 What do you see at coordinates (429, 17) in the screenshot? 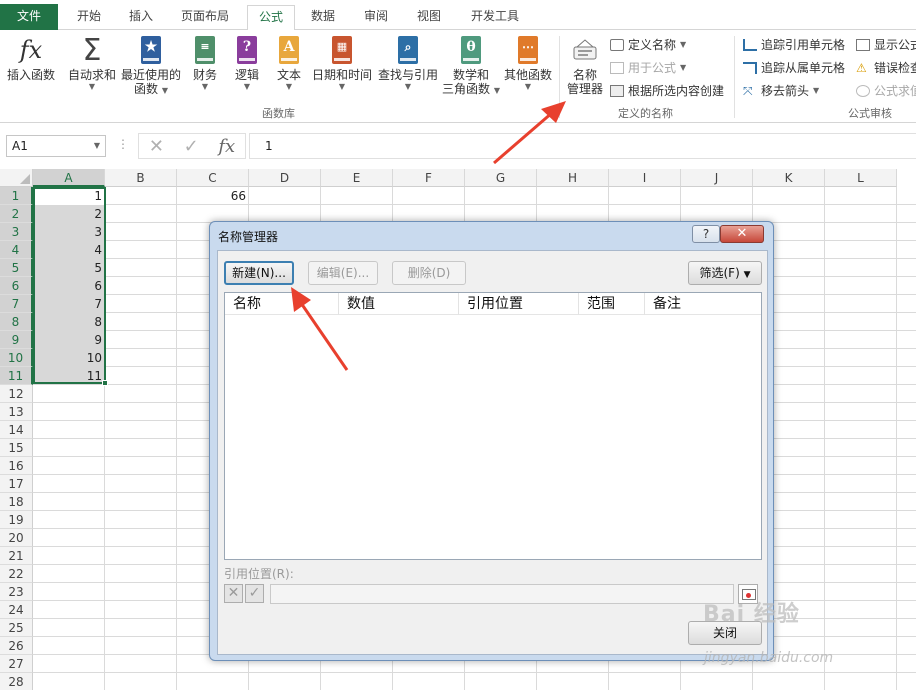
I see `tab-view: 视图` at bounding box center [429, 17].